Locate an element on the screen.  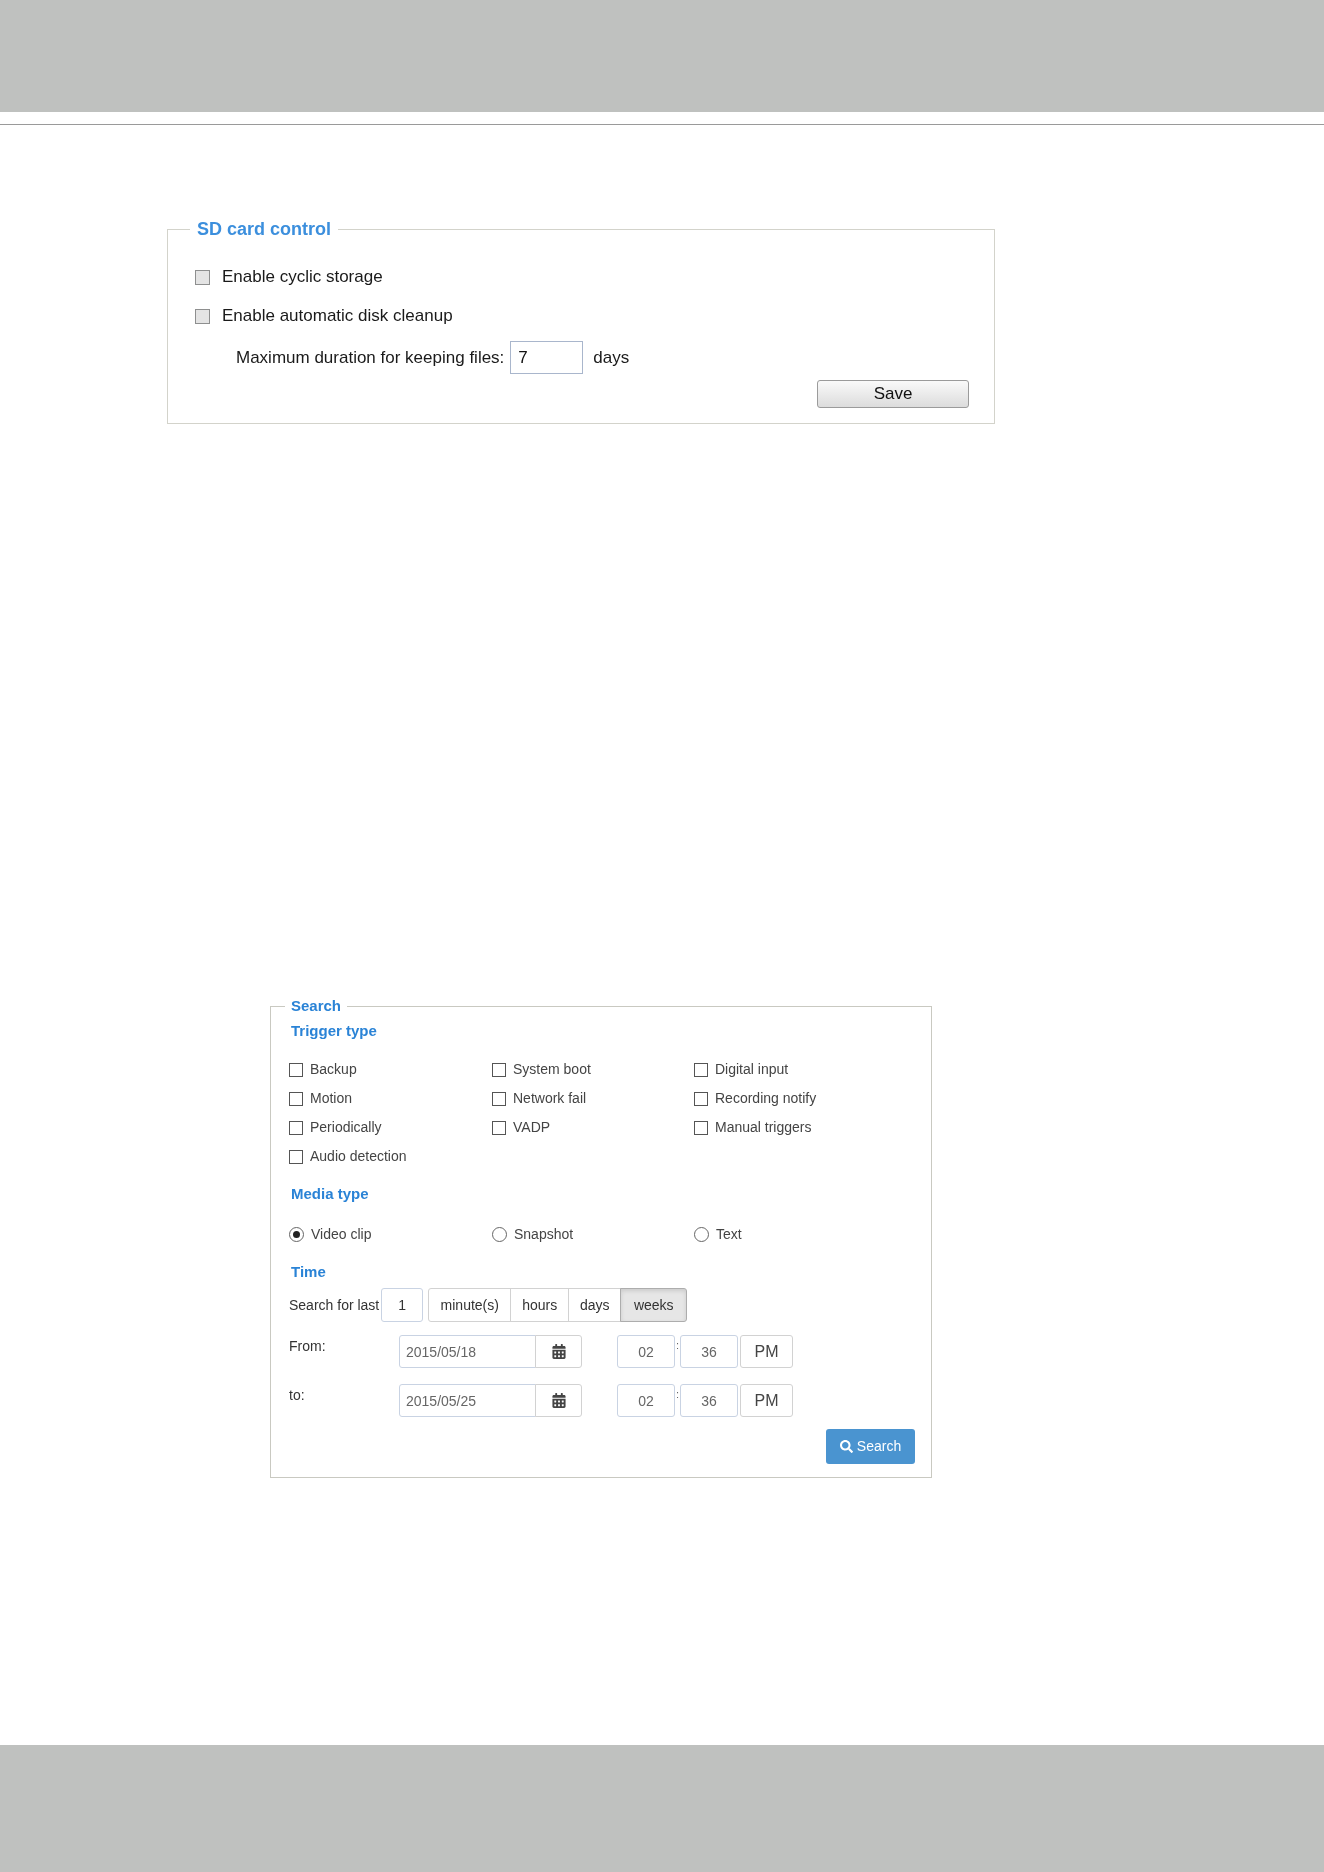
radio-label: Video clip is located at coordinates (341, 1234).